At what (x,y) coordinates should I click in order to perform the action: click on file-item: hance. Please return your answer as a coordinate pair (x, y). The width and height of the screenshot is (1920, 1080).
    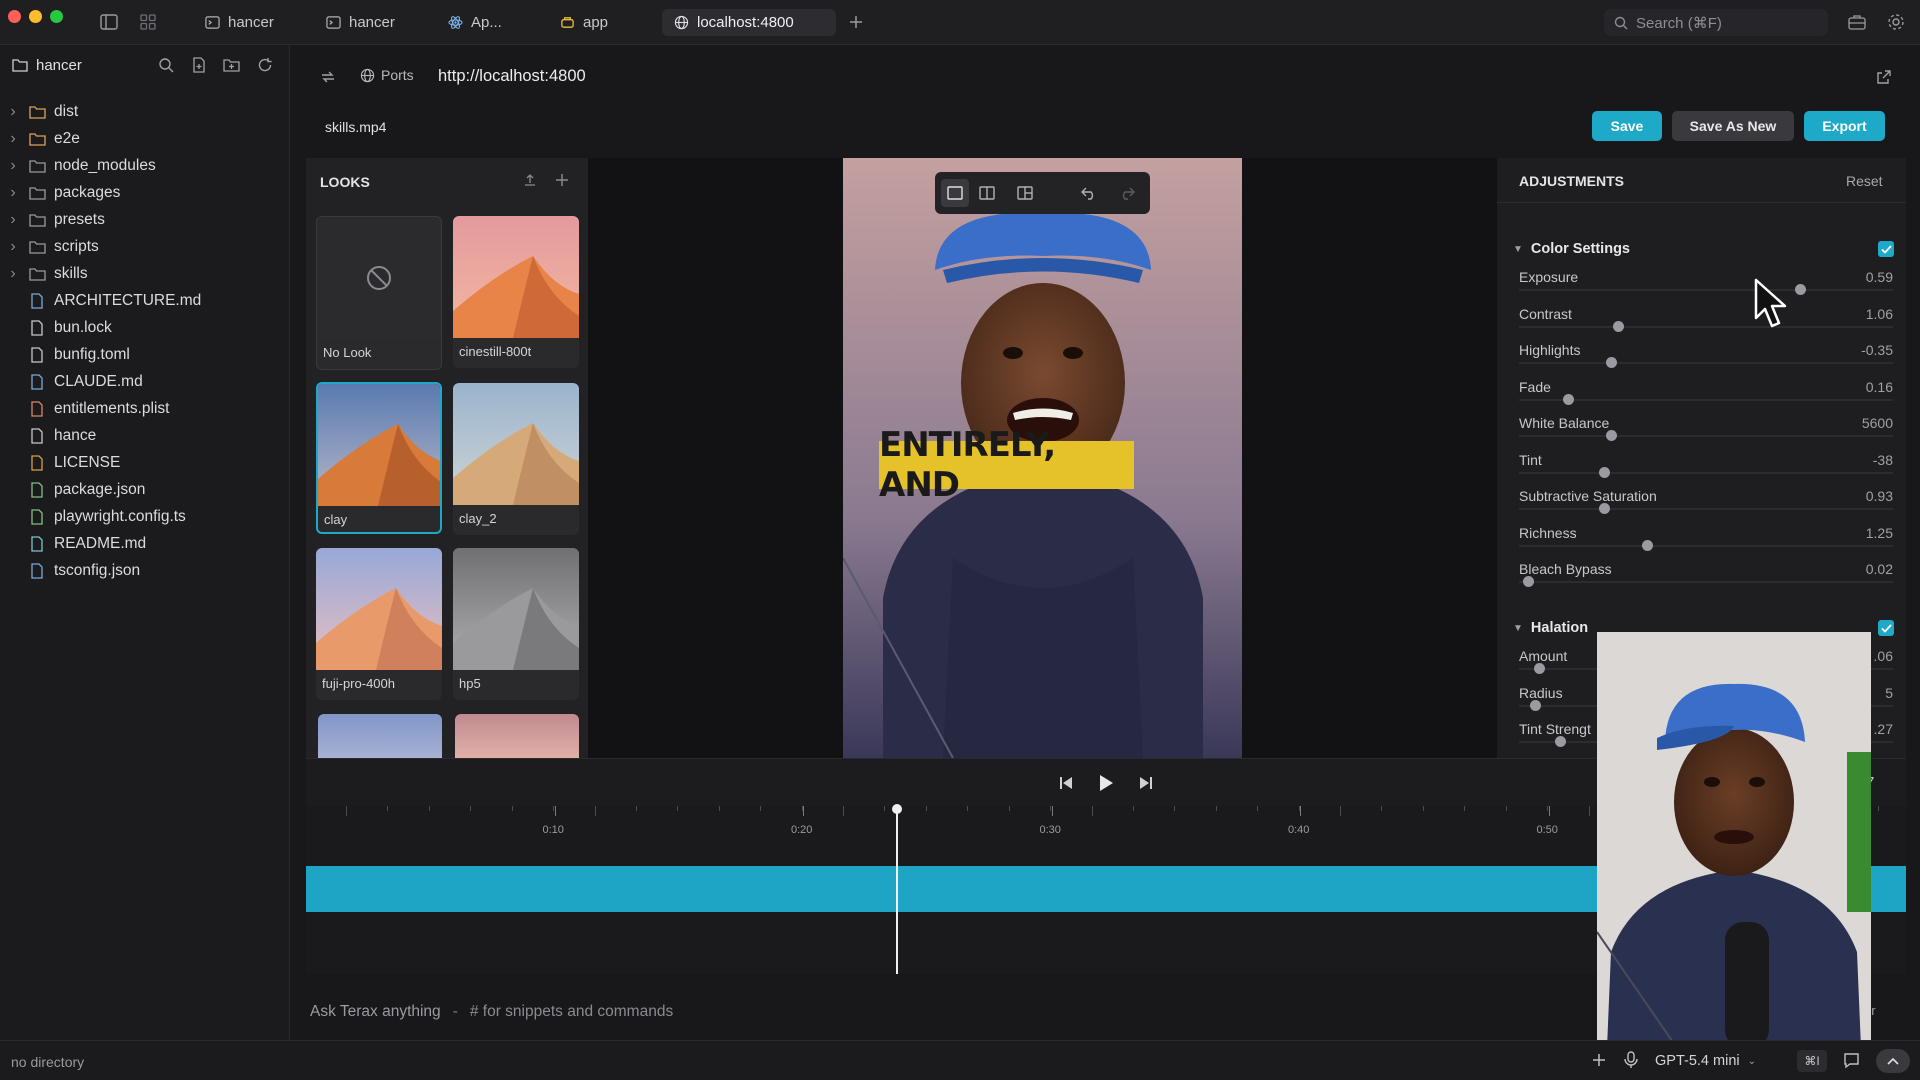
    Looking at the image, I should click on (48, 436).